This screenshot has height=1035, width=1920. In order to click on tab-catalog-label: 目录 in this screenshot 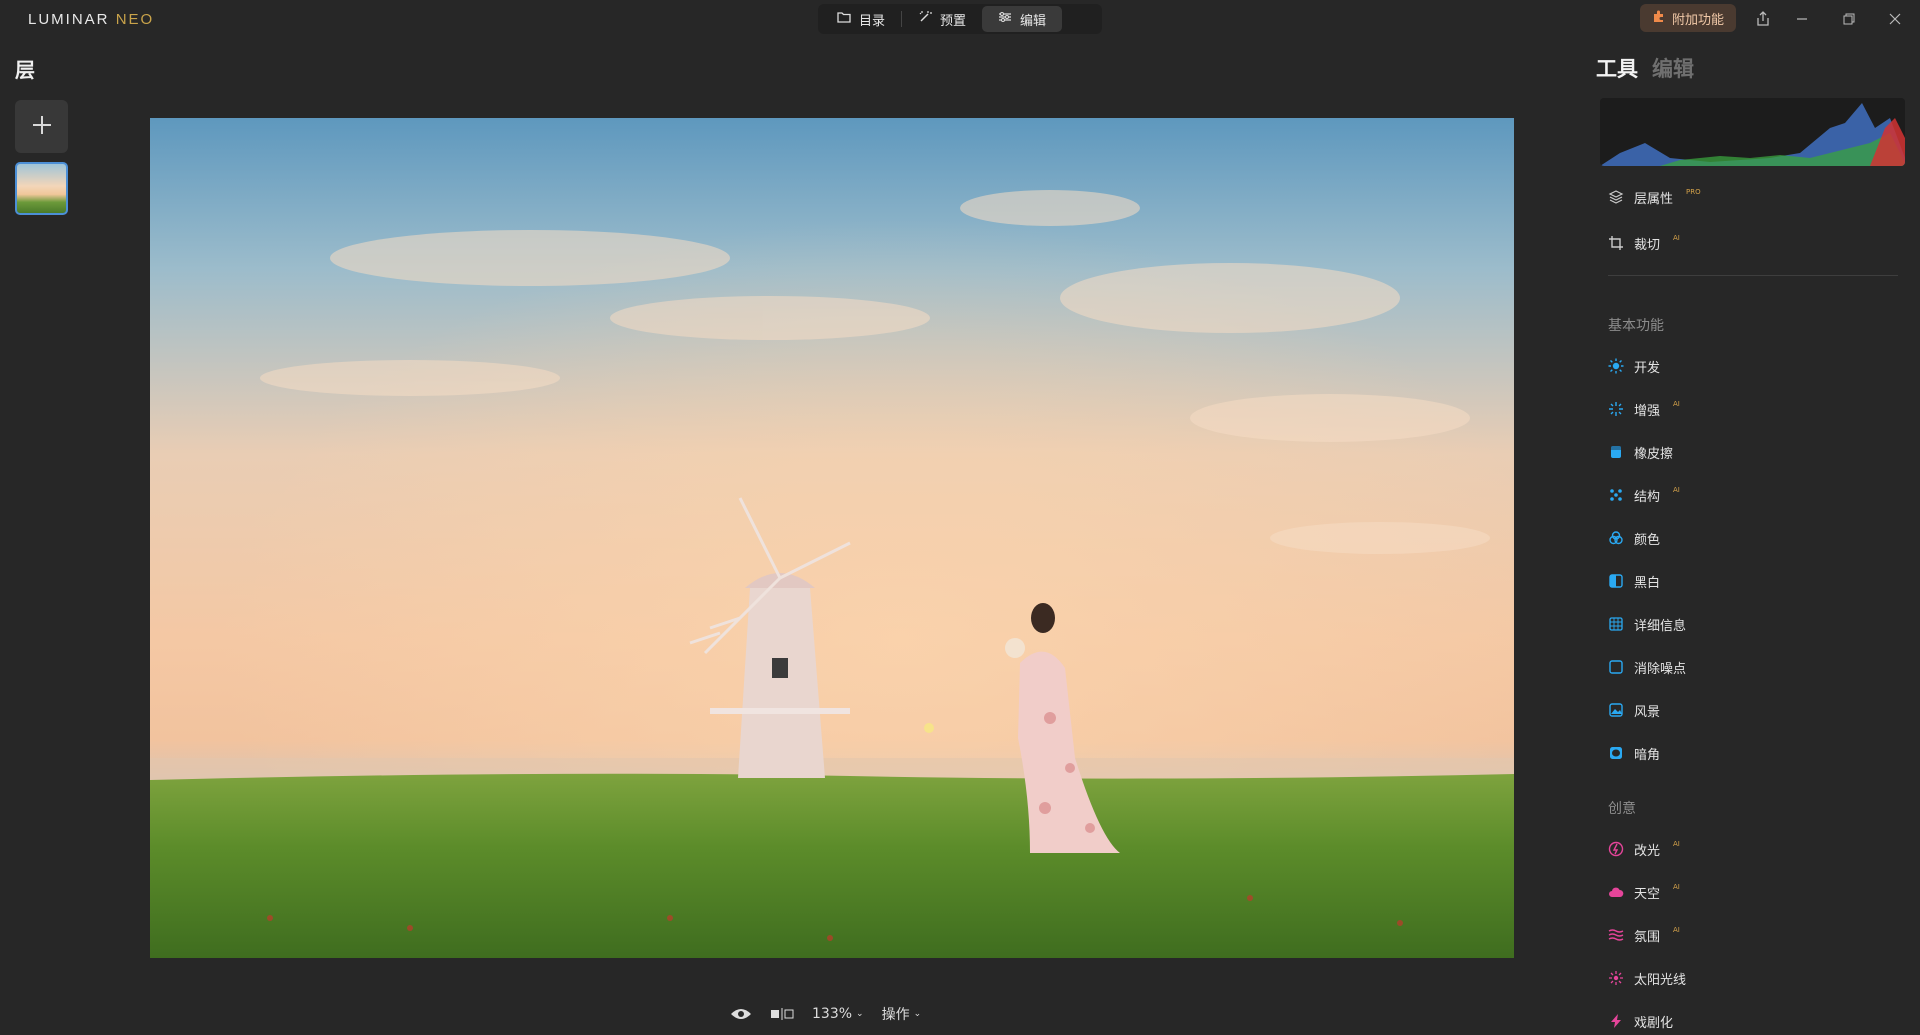, I will do `click(872, 21)`.